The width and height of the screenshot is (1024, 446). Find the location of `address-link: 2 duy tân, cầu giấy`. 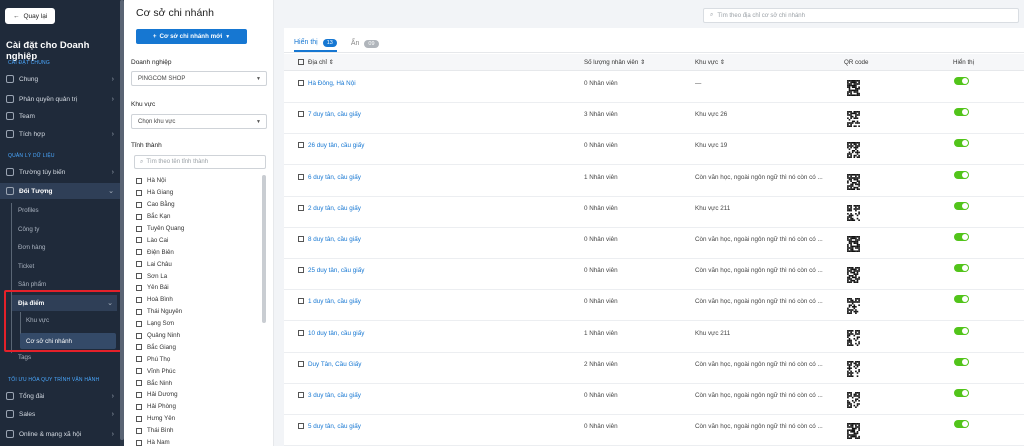

address-link: 2 duy tân, cầu giấy is located at coordinates (334, 208).